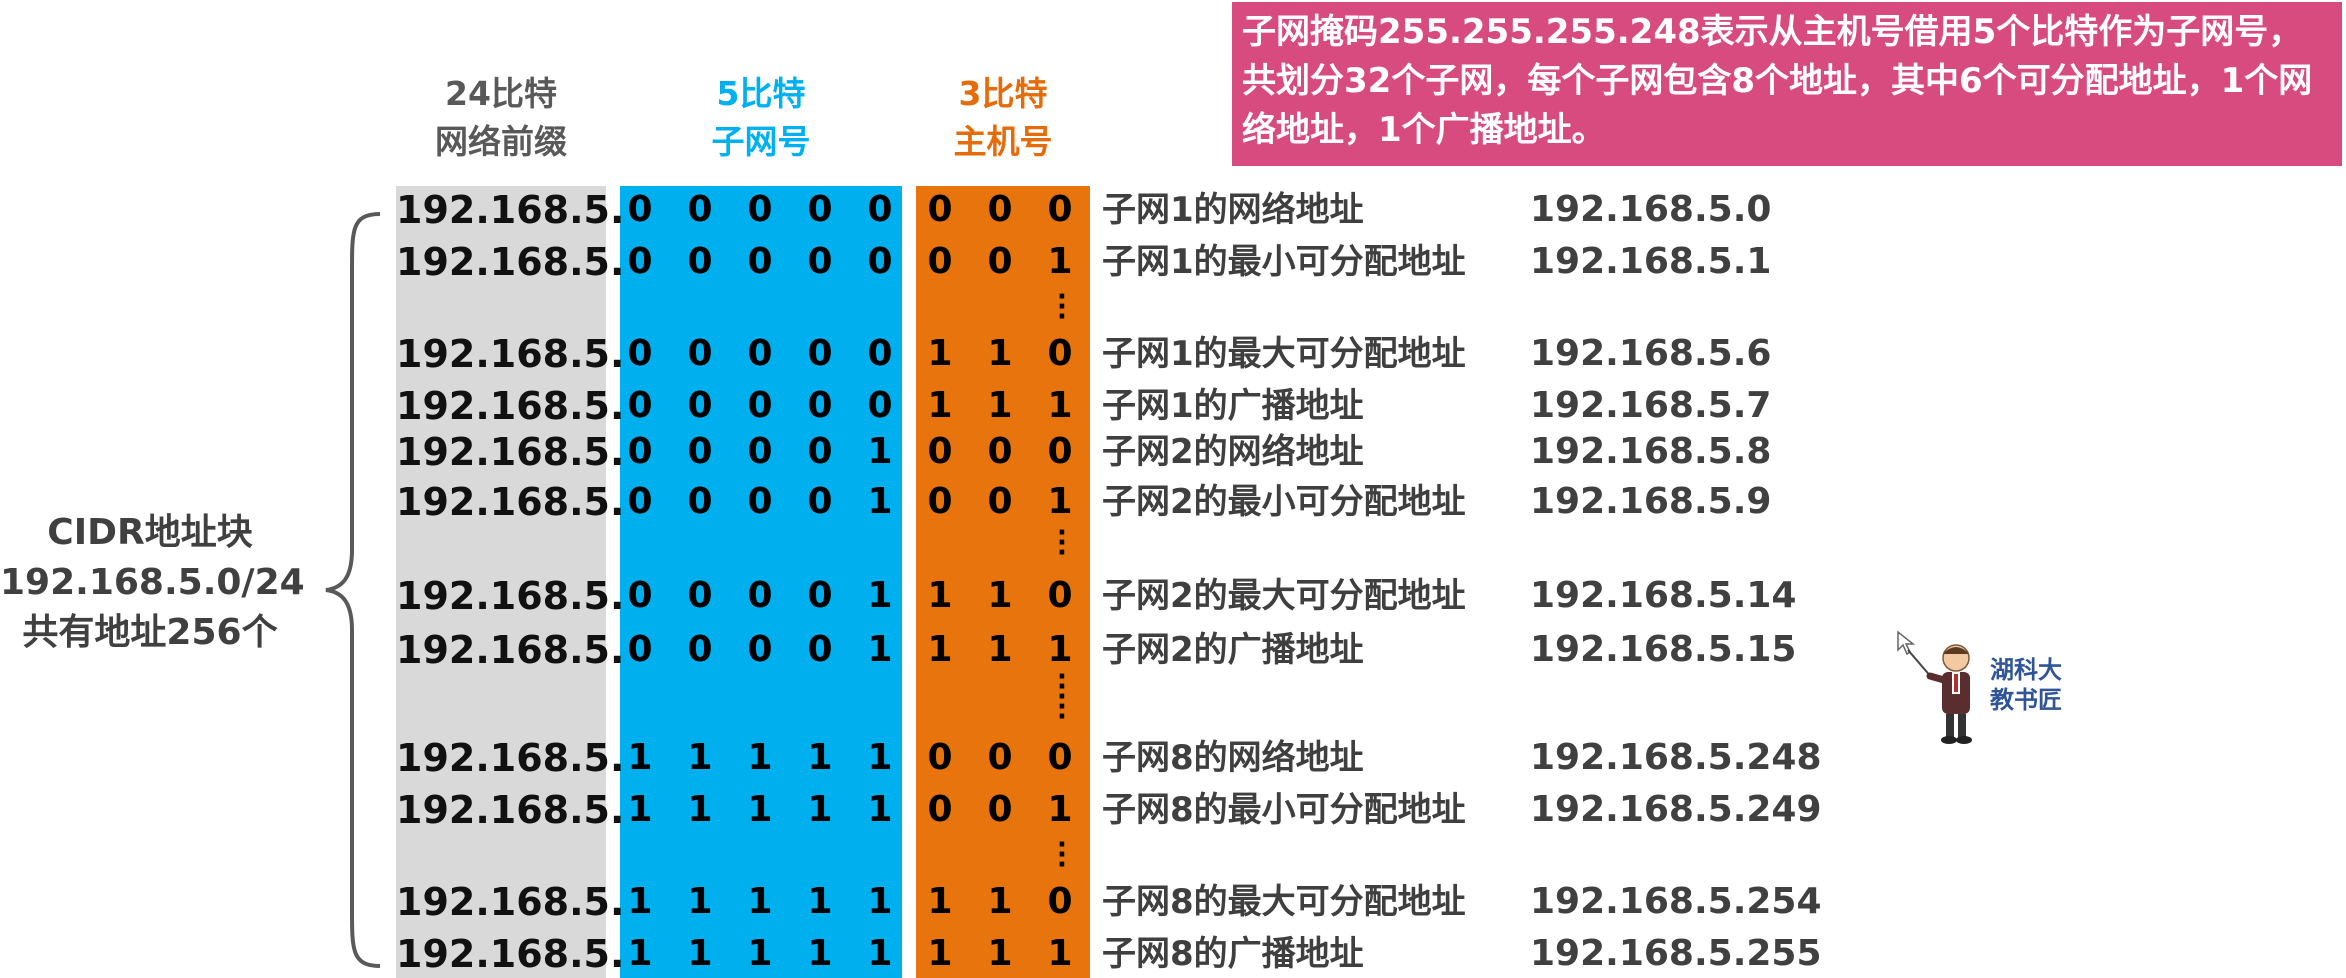 Image resolution: width=2346 pixels, height=978 pixels. What do you see at coordinates (1233, 954) in the screenshot?
I see `address-description: 子网8的广播地址` at bounding box center [1233, 954].